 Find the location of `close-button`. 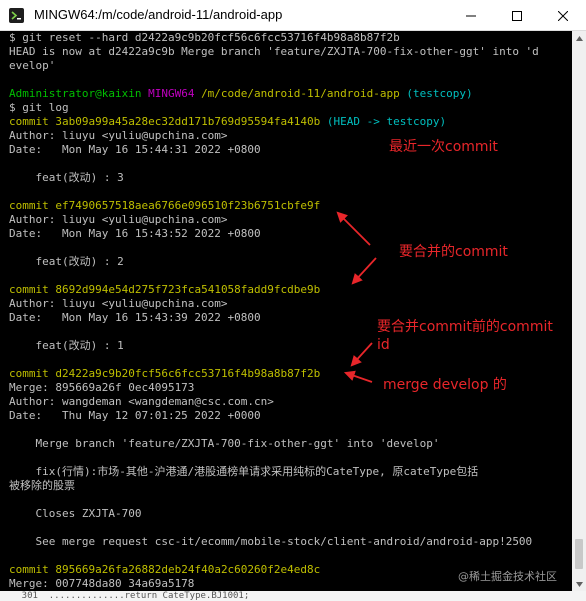

close-button is located at coordinates (563, 15).